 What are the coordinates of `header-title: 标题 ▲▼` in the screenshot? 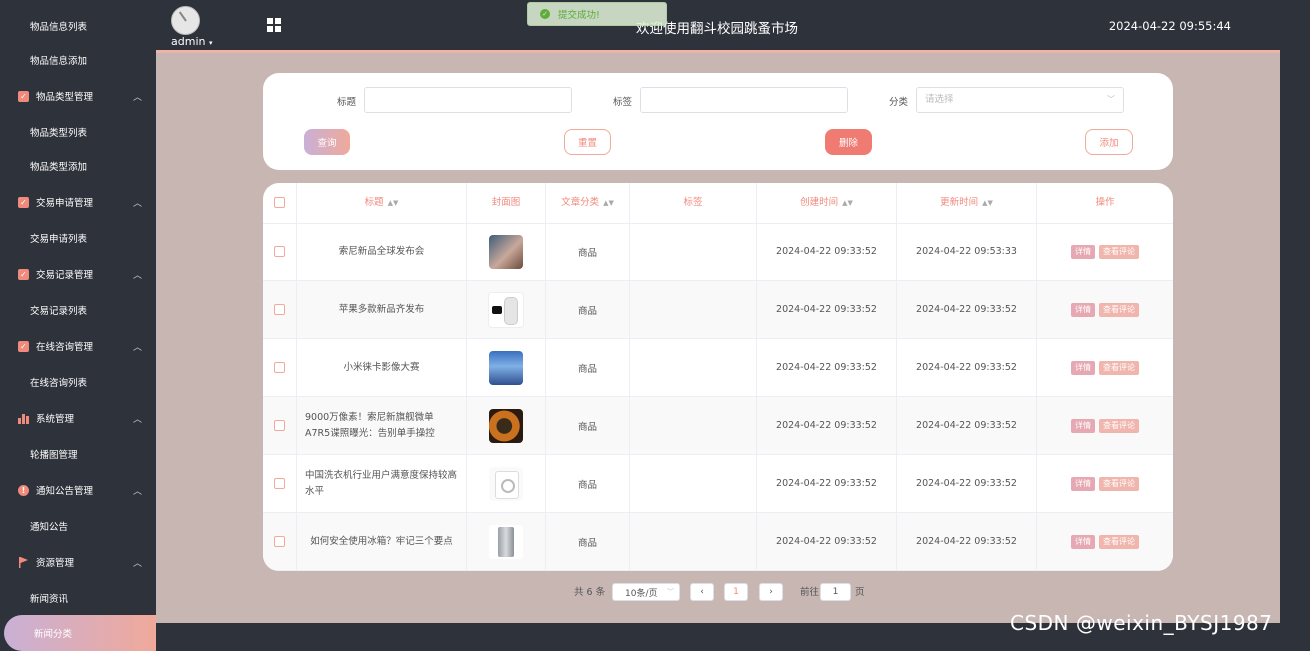 It's located at (382, 203).